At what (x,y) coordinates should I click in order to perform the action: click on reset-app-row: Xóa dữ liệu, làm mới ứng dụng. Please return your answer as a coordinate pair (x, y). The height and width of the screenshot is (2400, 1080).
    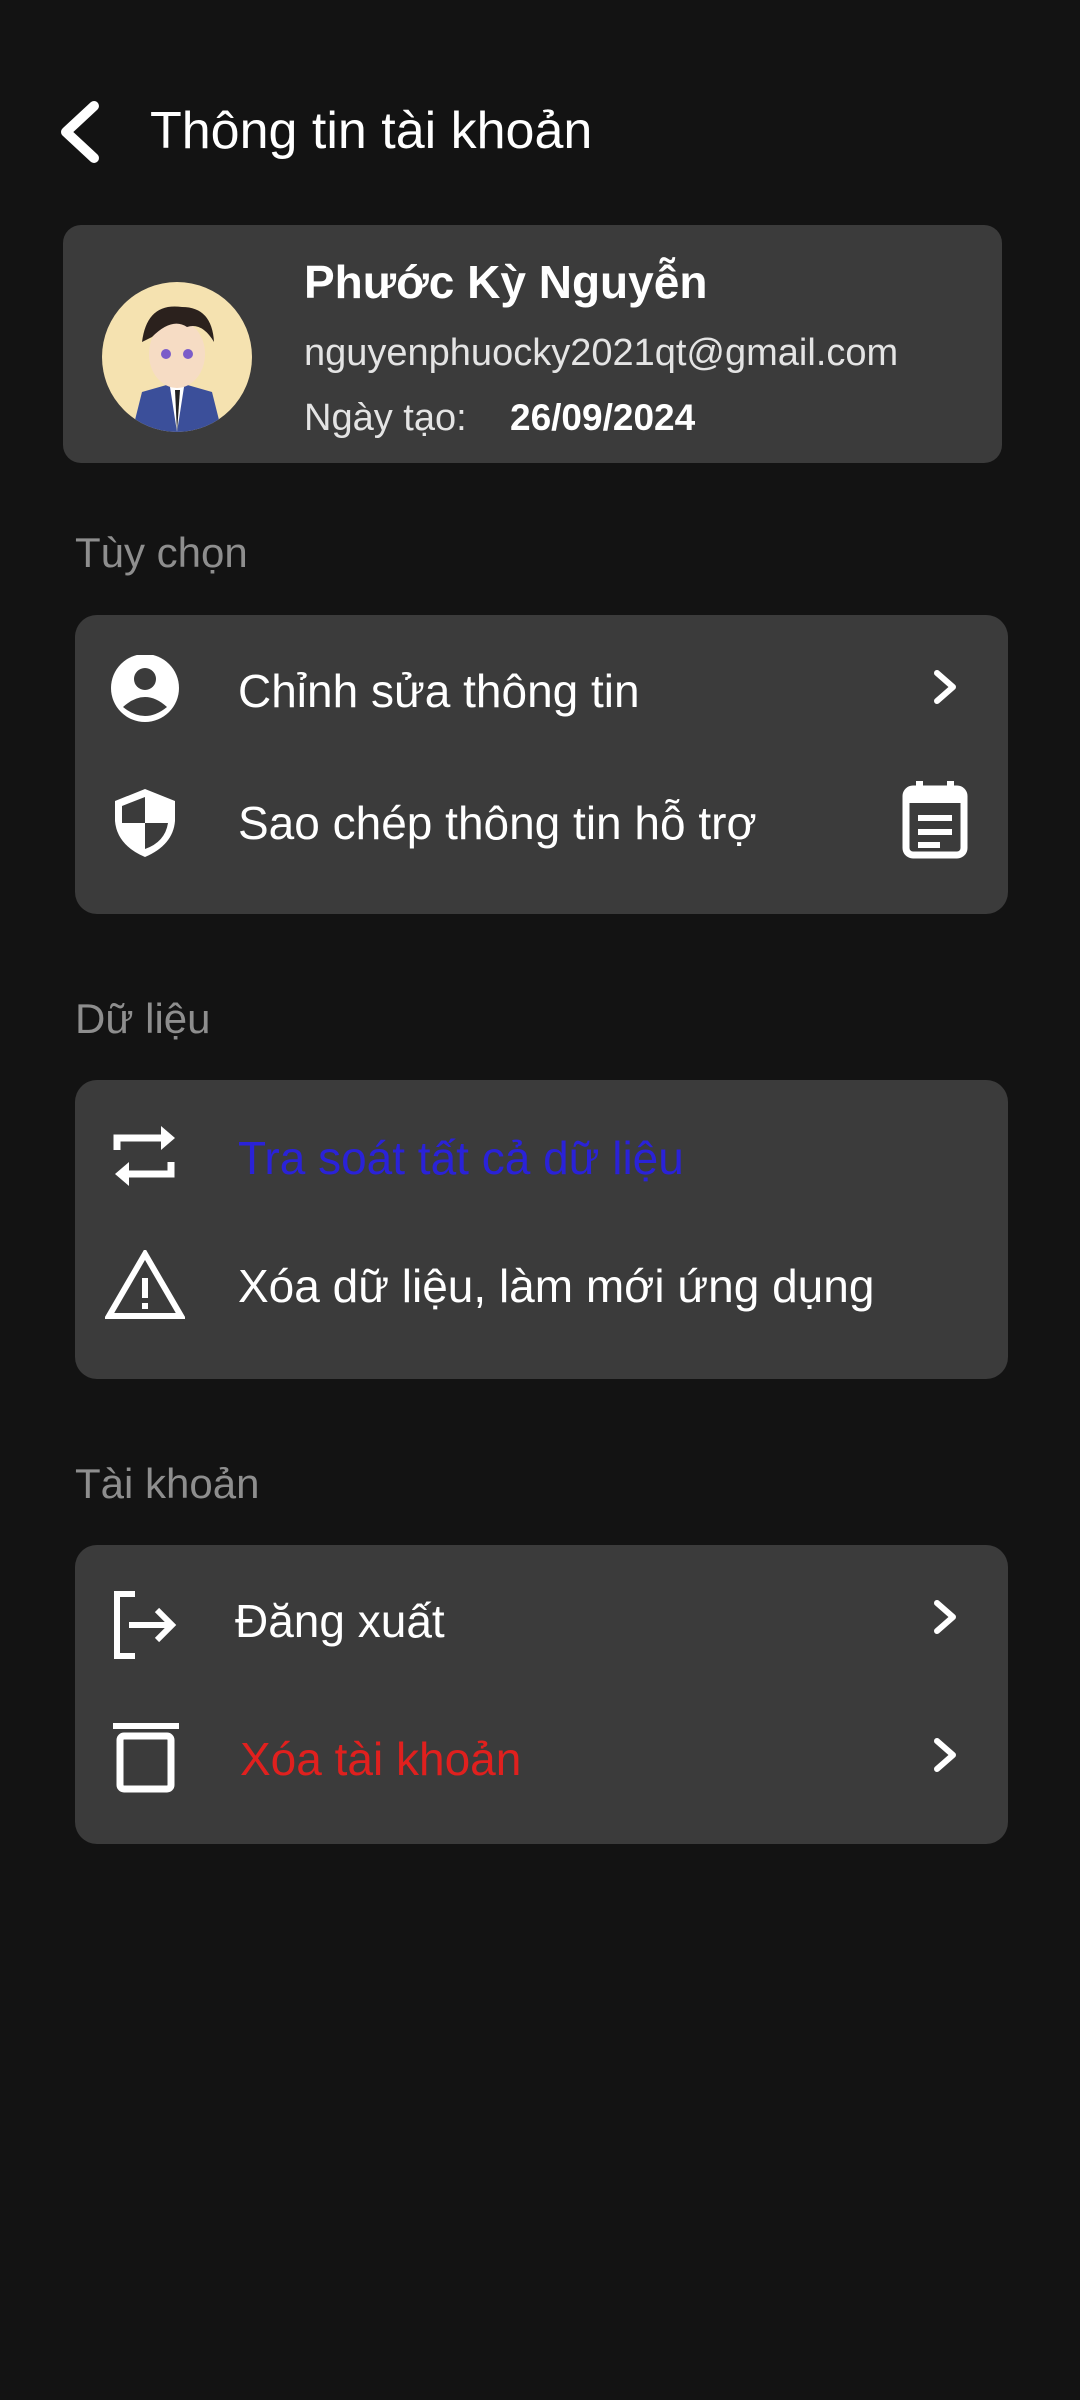
    Looking at the image, I should click on (541, 1280).